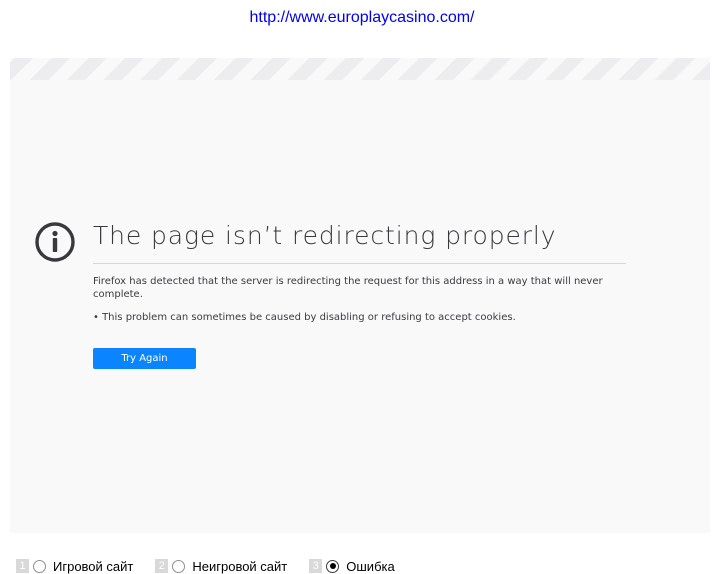  I want to click on title-divider, so click(359, 263).